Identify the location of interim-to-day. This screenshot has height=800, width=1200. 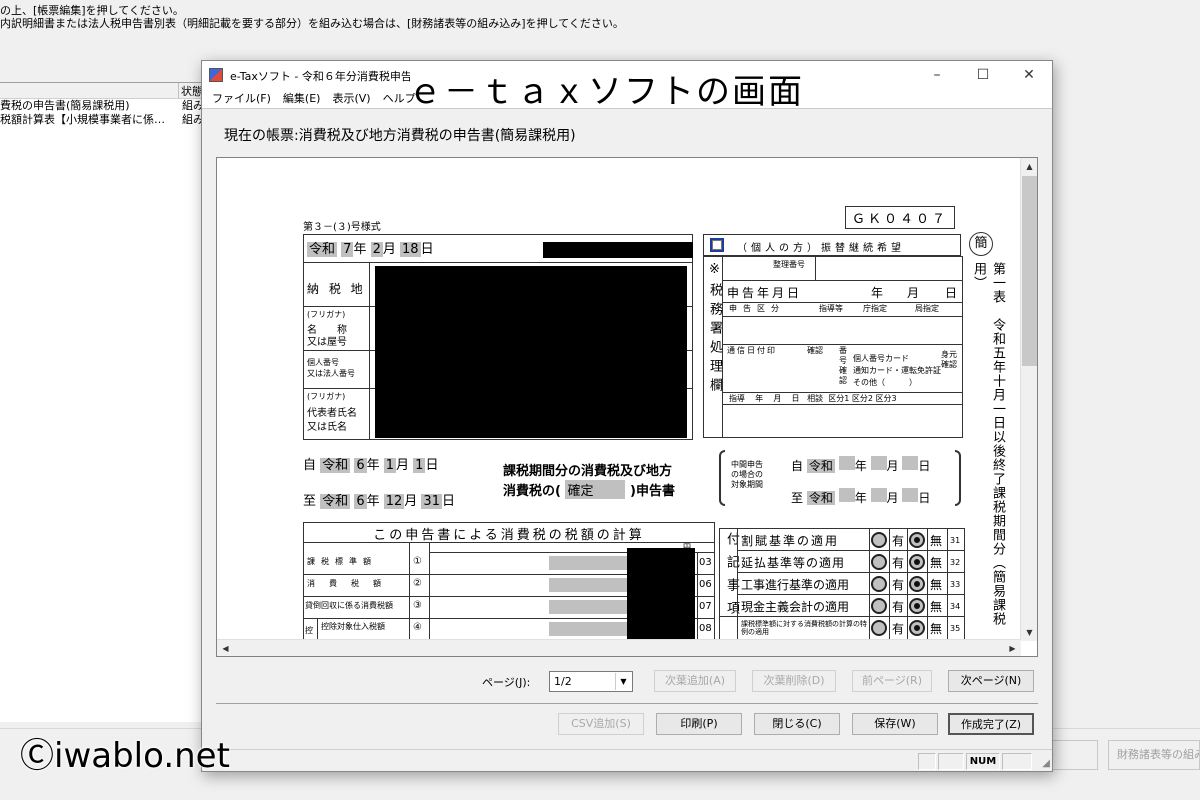
(910, 495).